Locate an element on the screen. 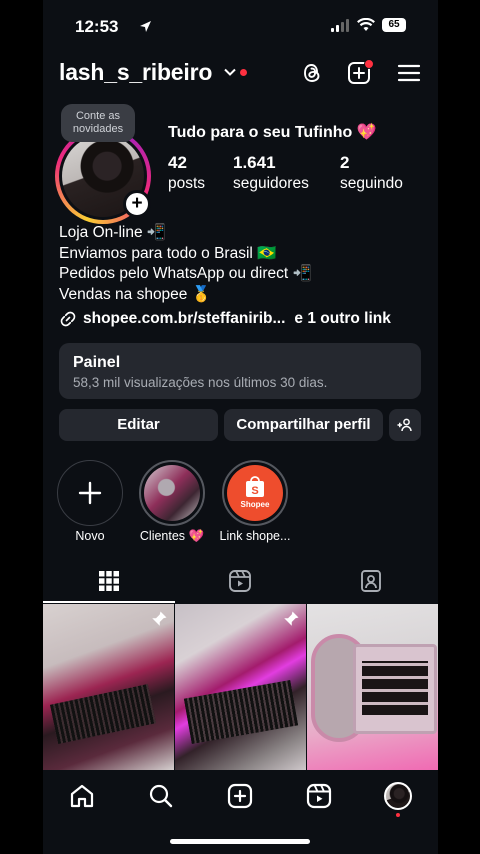  home-icon is located at coordinates (82, 796).